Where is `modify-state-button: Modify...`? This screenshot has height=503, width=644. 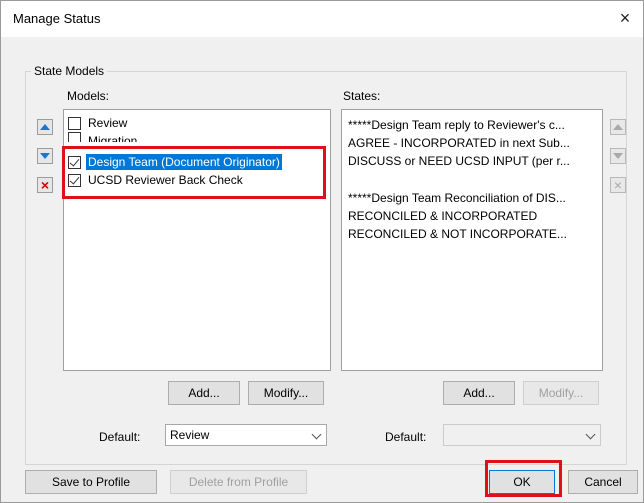
modify-state-button: Modify... is located at coordinates (561, 393).